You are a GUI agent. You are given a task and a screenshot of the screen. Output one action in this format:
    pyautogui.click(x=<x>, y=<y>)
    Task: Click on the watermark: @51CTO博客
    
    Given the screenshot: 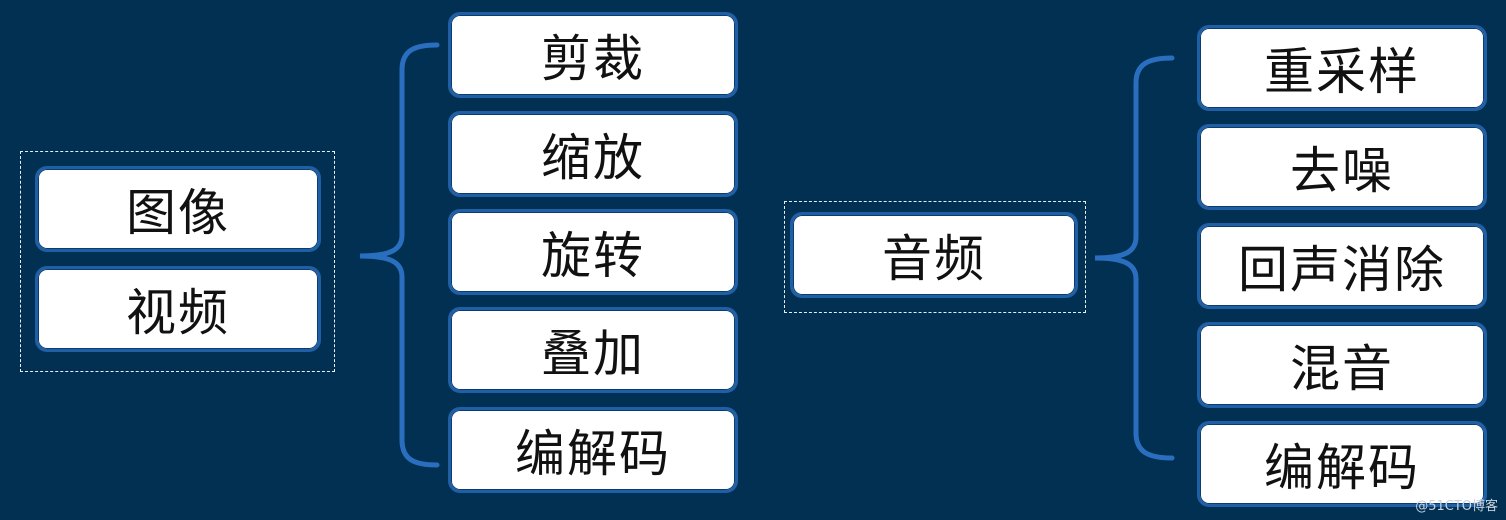 What is the action you would take?
    pyautogui.click(x=1456, y=506)
    